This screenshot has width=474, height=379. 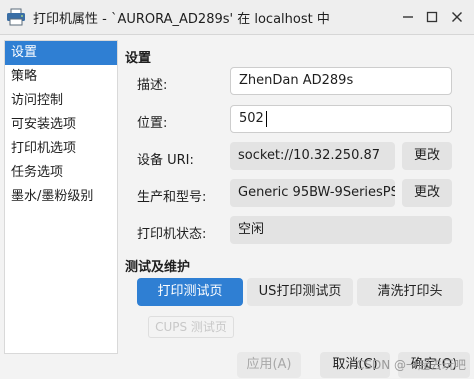 I want to click on printer-icon, so click(x=16, y=17).